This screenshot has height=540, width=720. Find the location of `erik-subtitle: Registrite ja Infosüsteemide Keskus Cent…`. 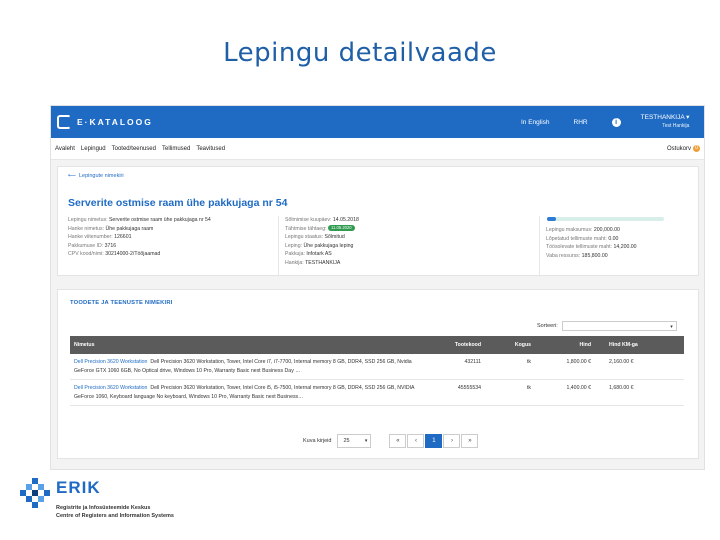

erik-subtitle: Registrite ja Infosüsteemide Keskus Cent… is located at coordinates (115, 512).